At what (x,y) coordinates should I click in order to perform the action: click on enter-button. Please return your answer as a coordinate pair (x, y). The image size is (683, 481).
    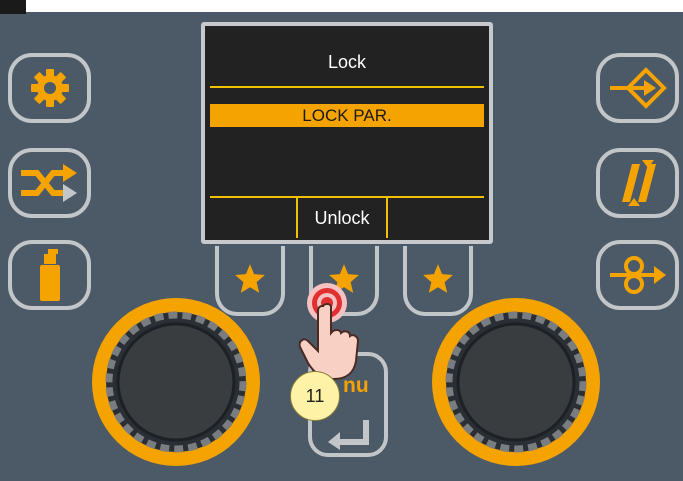
    Looking at the image, I should click on (637, 88).